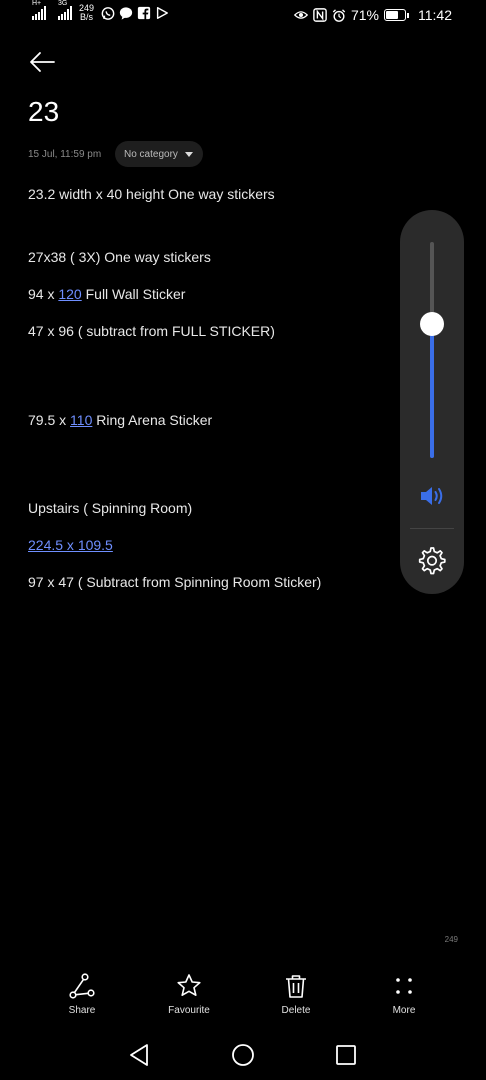 This screenshot has height=1080, width=486. Describe the element at coordinates (119, 257) in the screenshot. I see `note-line: 27x38 ( 3X) One way stickers` at that location.